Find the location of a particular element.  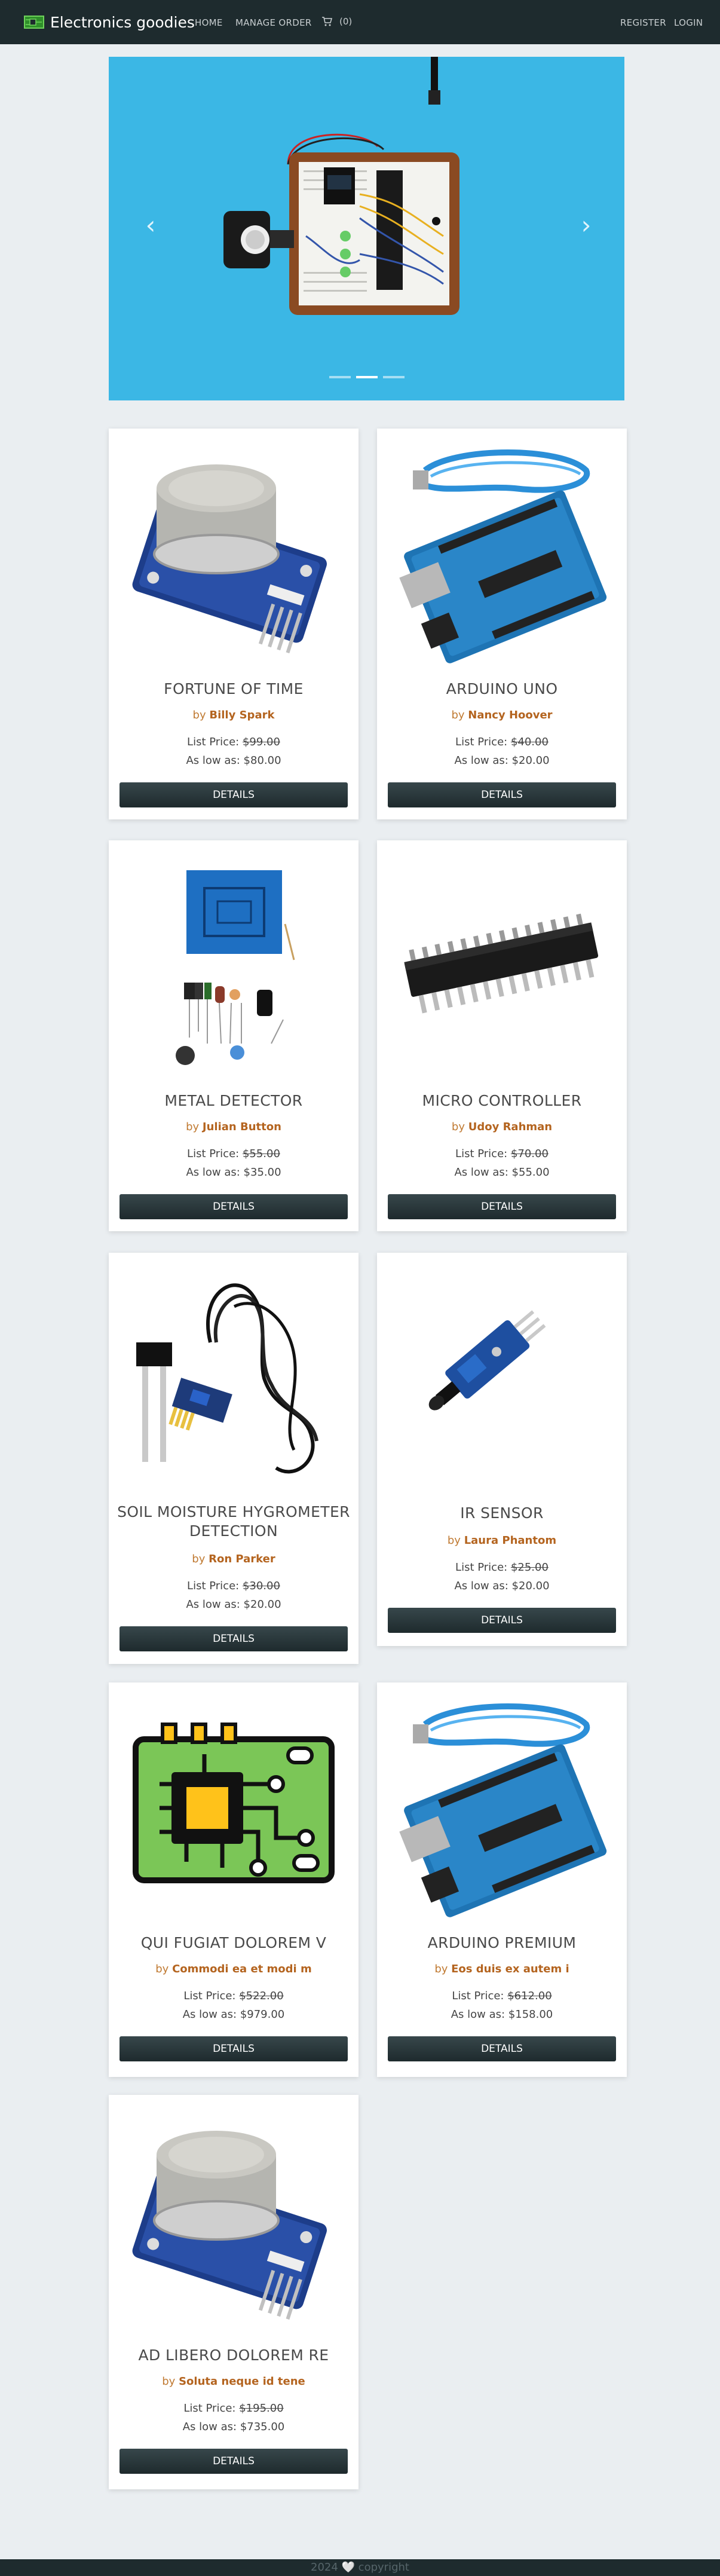

low-price-value: $158.00 is located at coordinates (530, 2014).